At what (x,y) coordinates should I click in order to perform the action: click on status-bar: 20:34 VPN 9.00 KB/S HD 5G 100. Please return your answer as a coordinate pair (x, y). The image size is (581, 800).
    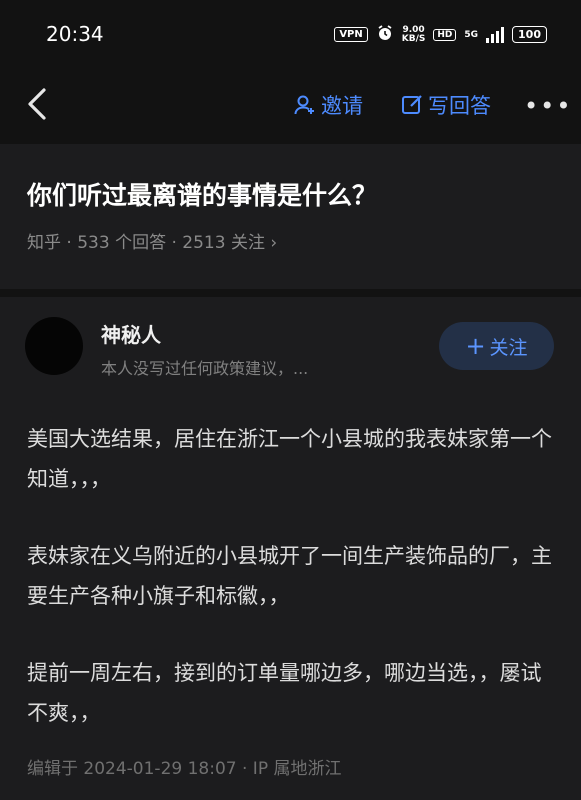
    Looking at the image, I should click on (290, 35).